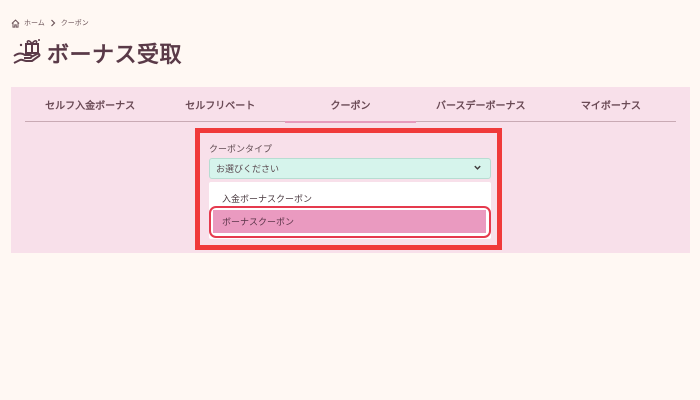 Image resolution: width=700 pixels, height=400 pixels. What do you see at coordinates (267, 198) in the screenshot?
I see `option-deposit-bonus-coupon: 入金ボーナスクーポン` at bounding box center [267, 198].